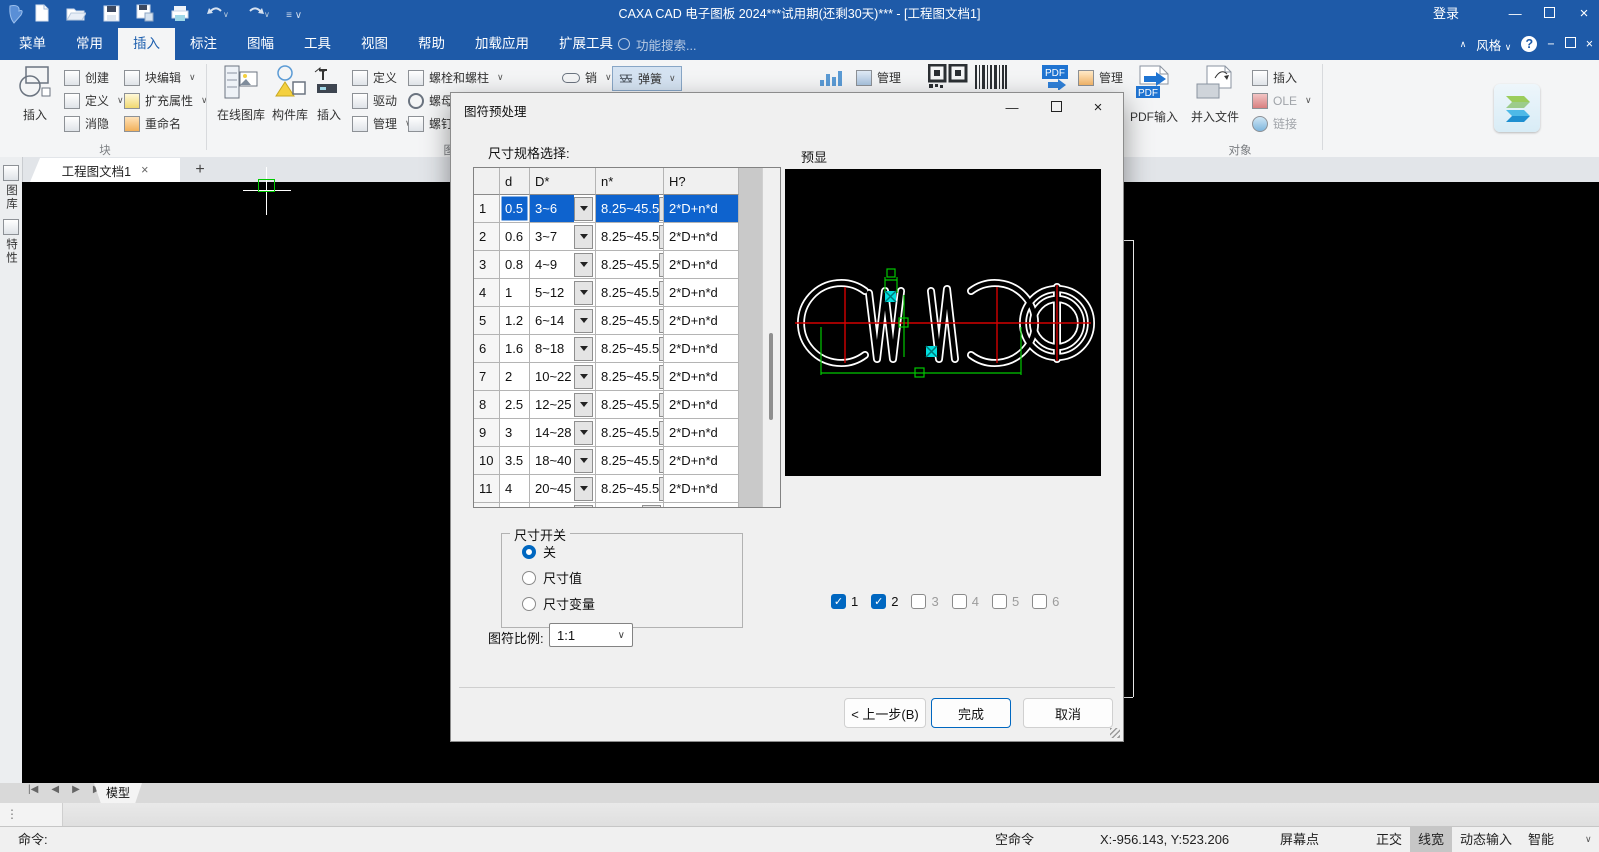 This screenshot has height=852, width=1599. Describe the element at coordinates (1589, 44) in the screenshot. I see `doc-close-button: ×` at that location.